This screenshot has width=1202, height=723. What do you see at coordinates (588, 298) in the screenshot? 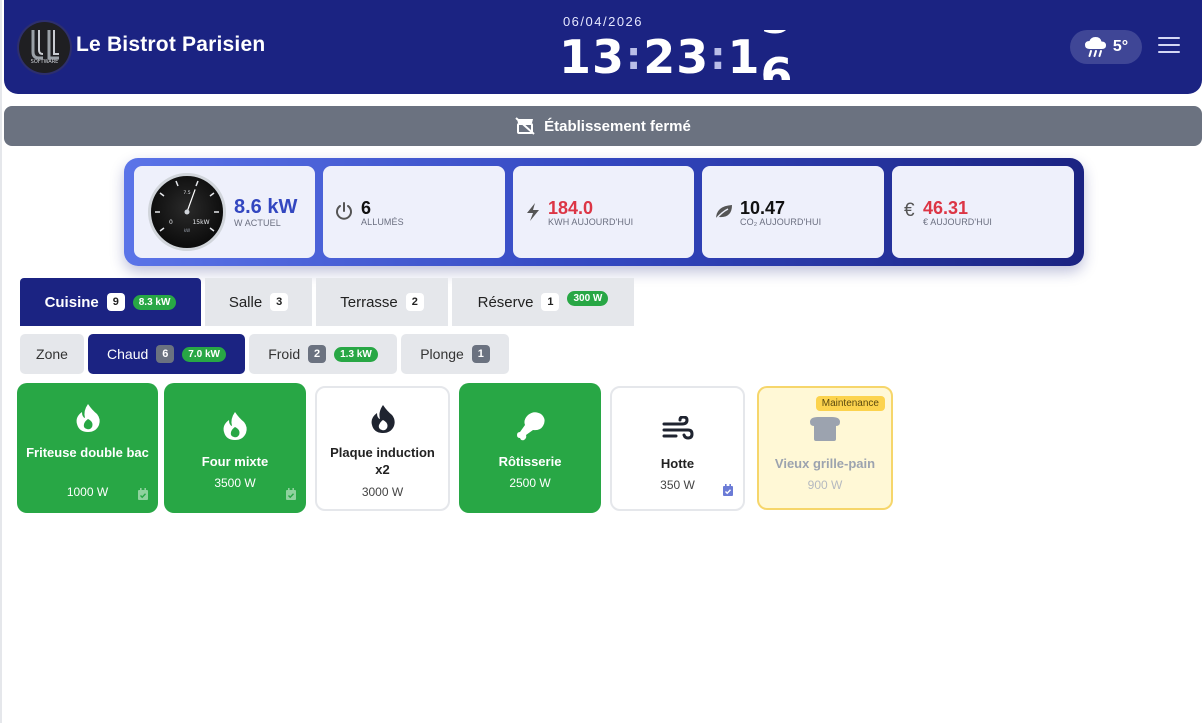
I see `tab-power-badge: 300 W` at bounding box center [588, 298].